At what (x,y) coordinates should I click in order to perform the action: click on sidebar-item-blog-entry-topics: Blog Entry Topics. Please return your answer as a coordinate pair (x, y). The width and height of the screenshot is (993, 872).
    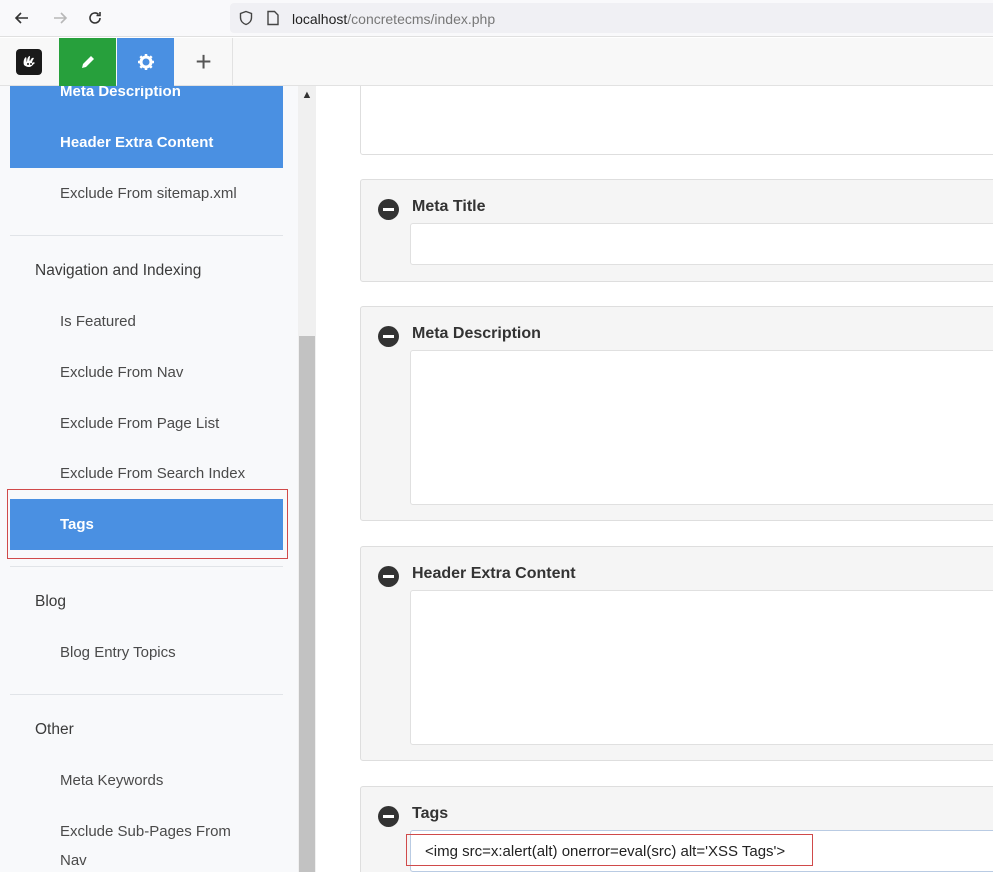
    Looking at the image, I should click on (146, 652).